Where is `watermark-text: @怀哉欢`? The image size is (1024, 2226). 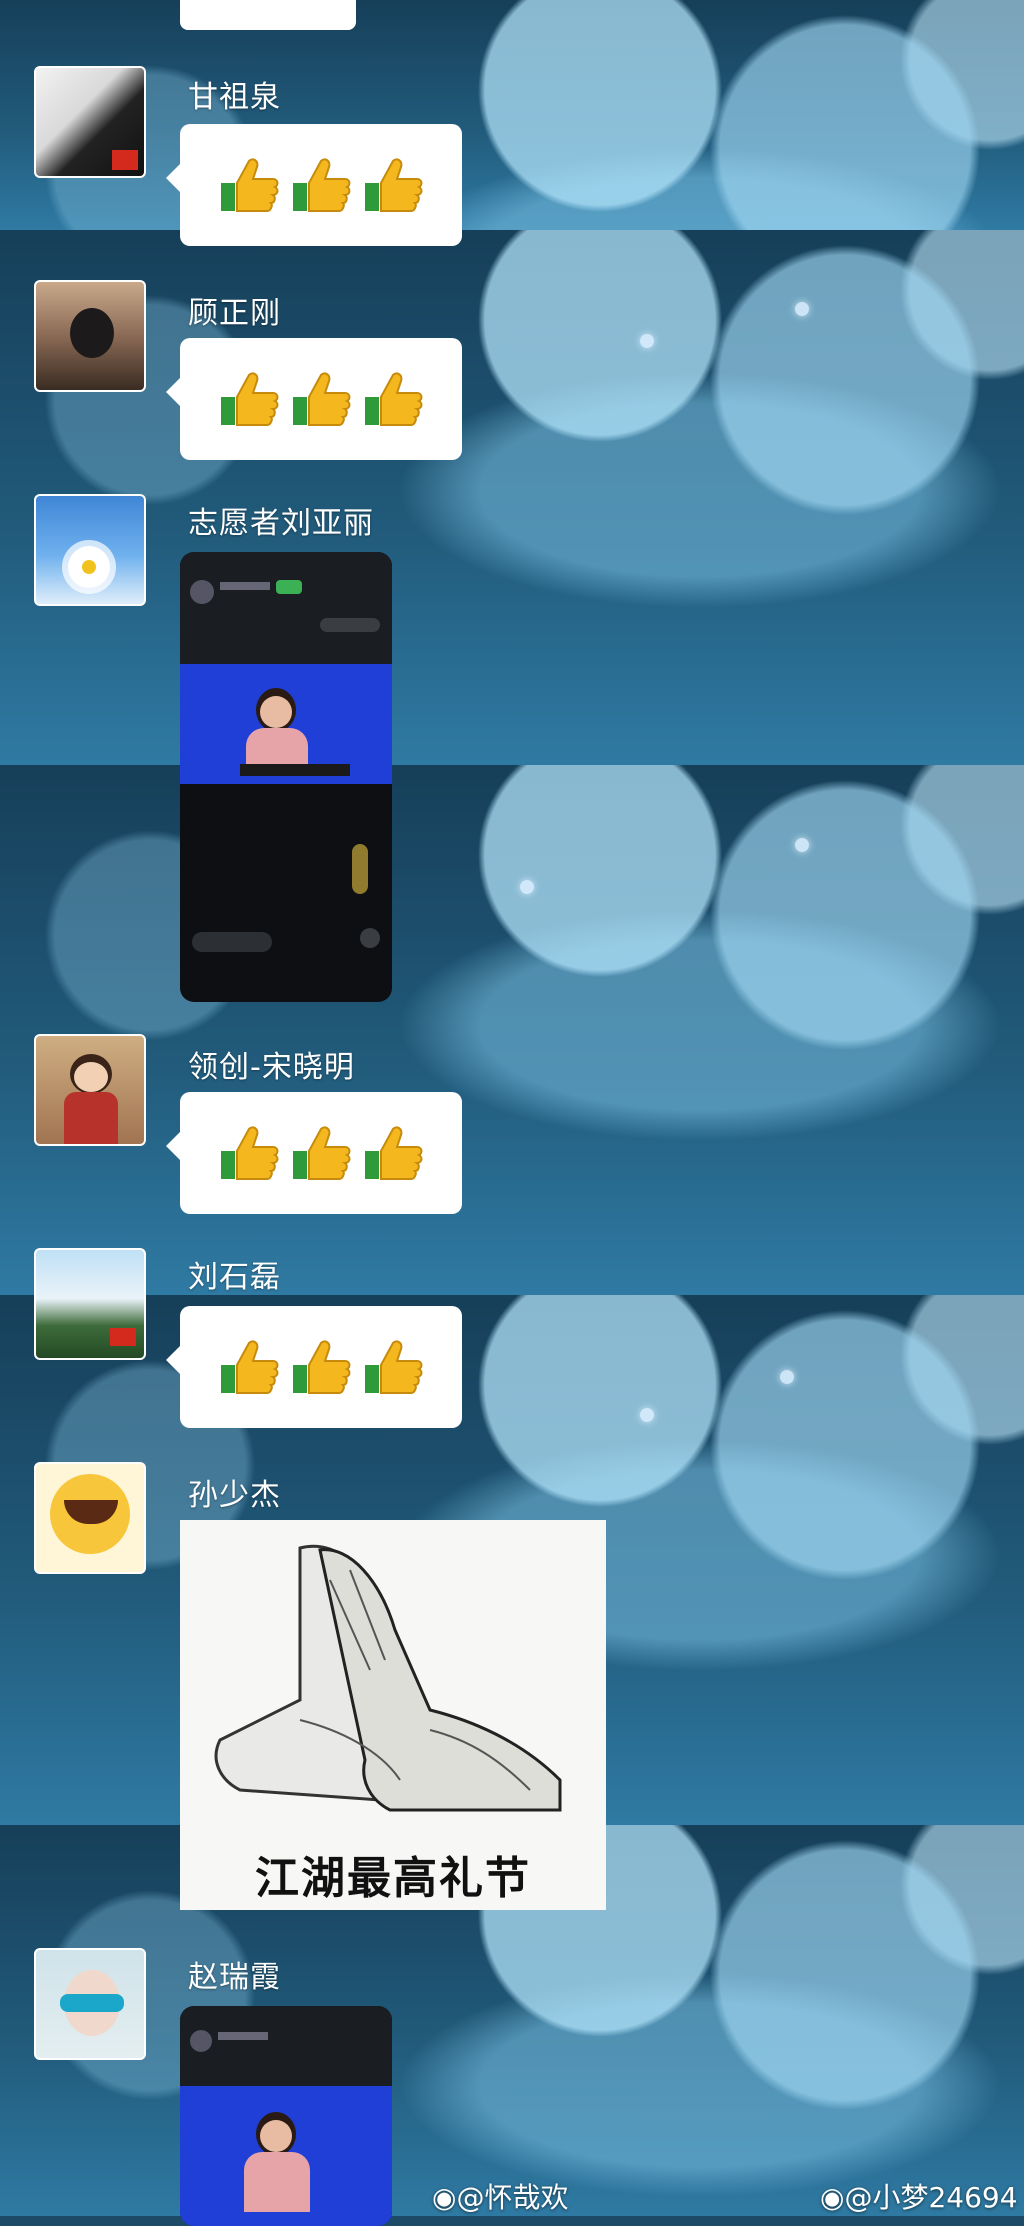
watermark-text: @怀哉欢 is located at coordinates (512, 2197).